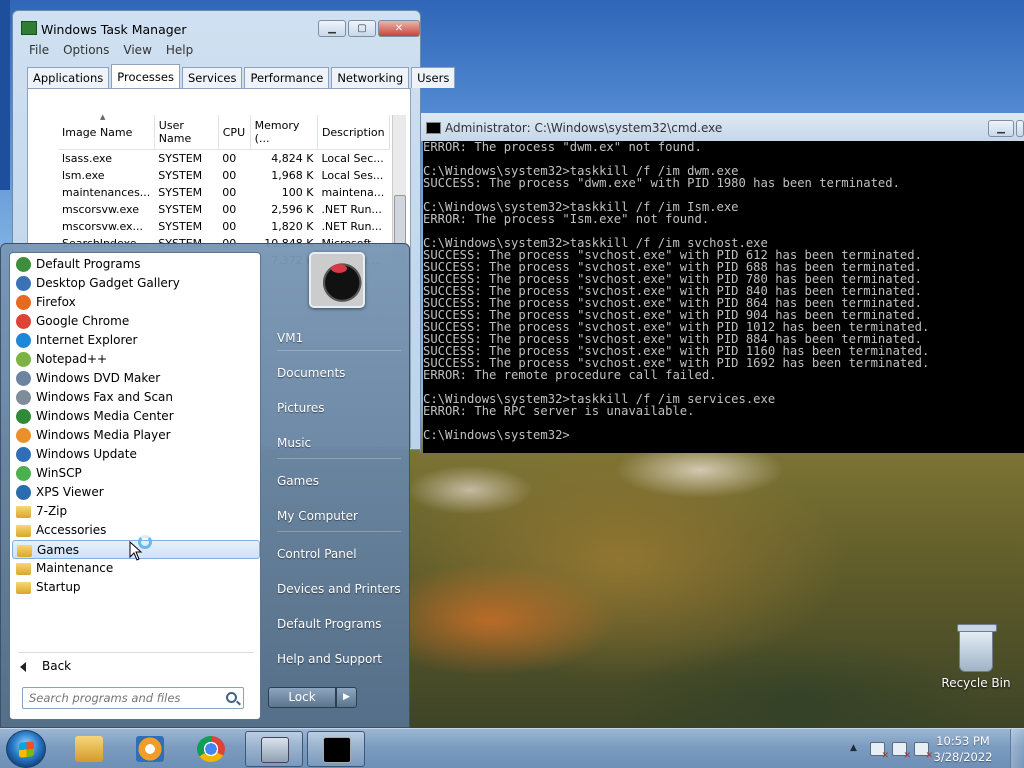 This screenshot has width=1024, height=768. I want to click on program-label: Games, so click(58, 550).